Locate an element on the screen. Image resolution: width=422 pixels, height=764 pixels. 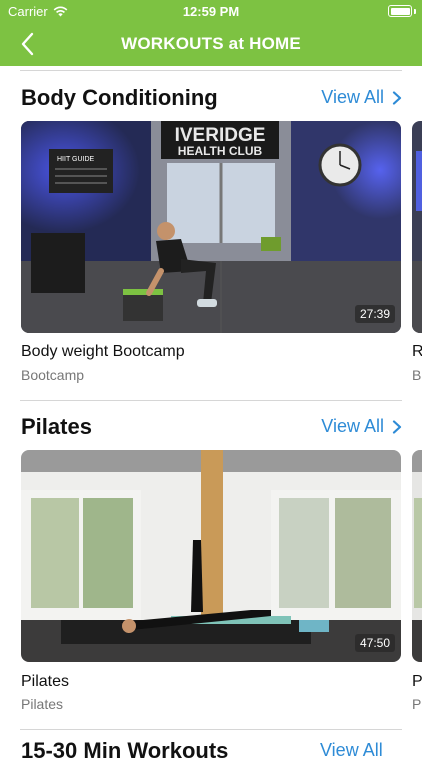
gym-sign-subtext: HEALTH CLUB is located at coordinates (220, 151).